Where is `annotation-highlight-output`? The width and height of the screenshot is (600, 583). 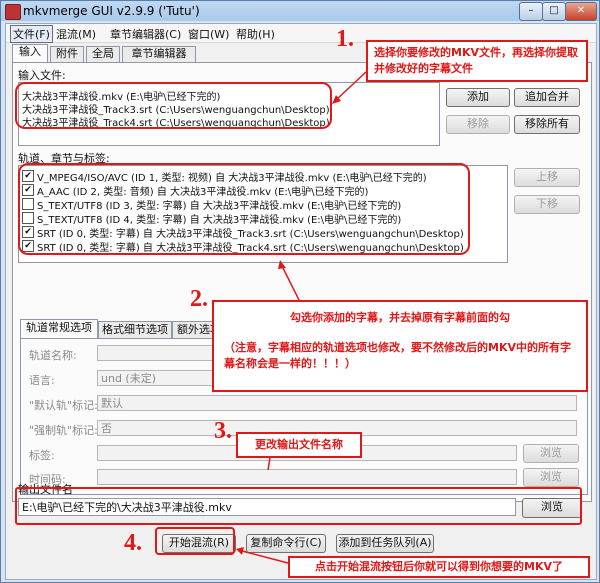 annotation-highlight-output is located at coordinates (298, 506).